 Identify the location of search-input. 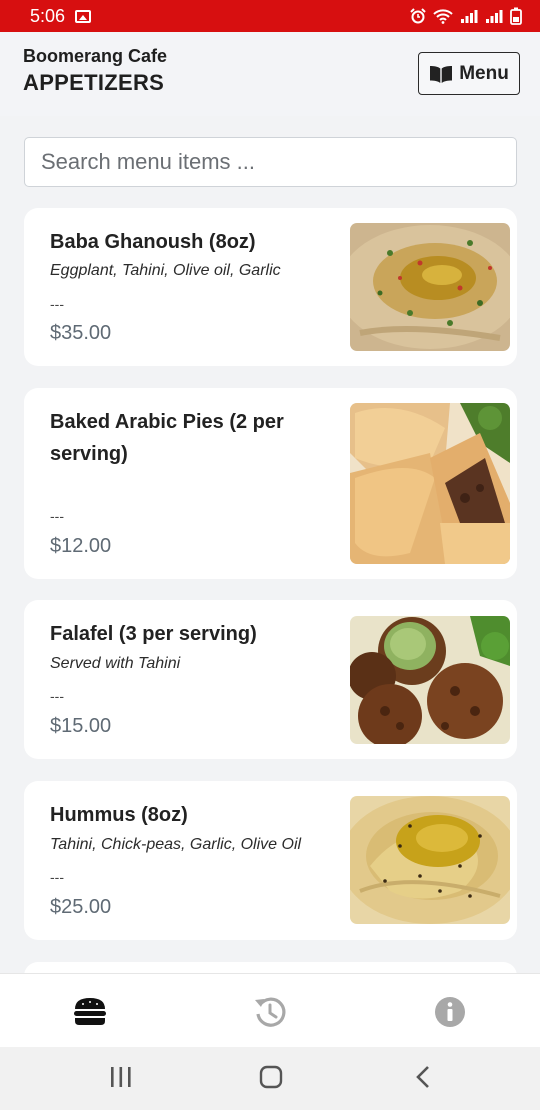
(270, 162).